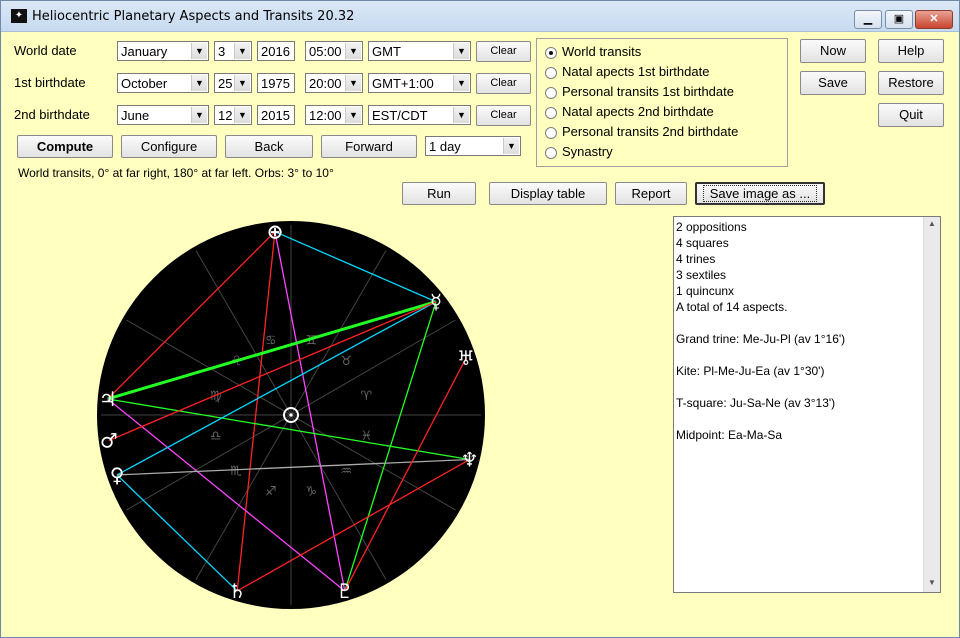 Image resolution: width=960 pixels, height=638 pixels. What do you see at coordinates (650, 131) in the screenshot?
I see `mode-label: Personal transits 2nd birthdate` at bounding box center [650, 131].